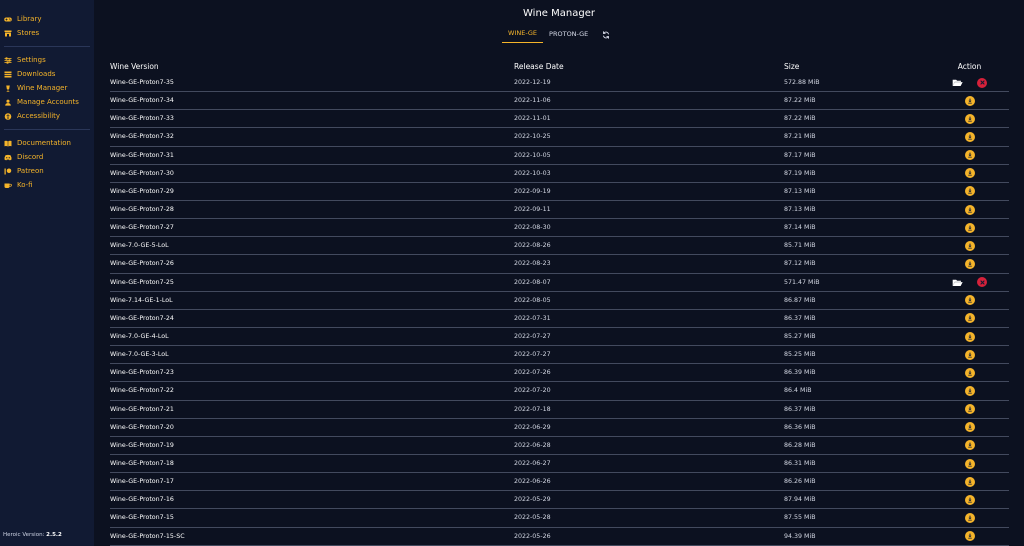 This screenshot has width=1024, height=546. Describe the element at coordinates (142, 264) in the screenshot. I see `cell-version: Wine-GE-Proton7-26` at that location.